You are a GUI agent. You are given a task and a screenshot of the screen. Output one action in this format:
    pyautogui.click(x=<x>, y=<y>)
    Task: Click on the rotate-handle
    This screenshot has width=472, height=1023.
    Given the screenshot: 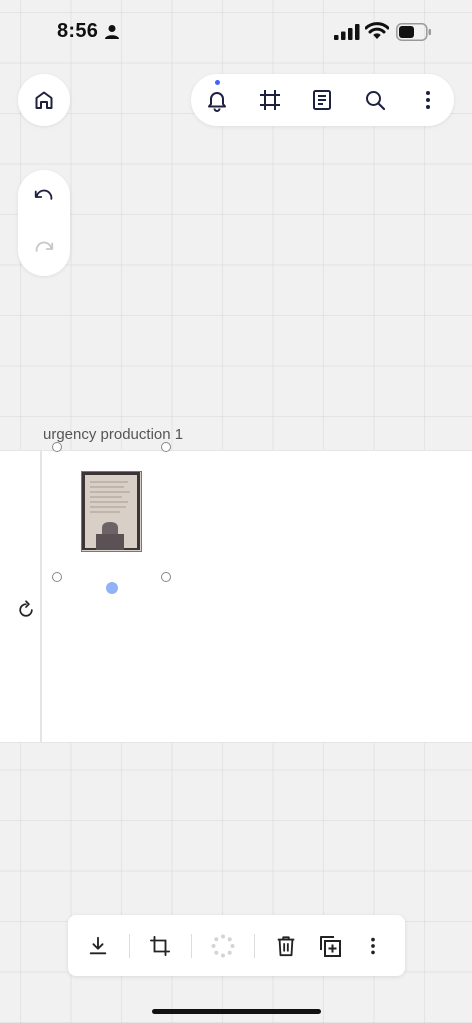 What is the action you would take?
    pyautogui.click(x=26, y=610)
    